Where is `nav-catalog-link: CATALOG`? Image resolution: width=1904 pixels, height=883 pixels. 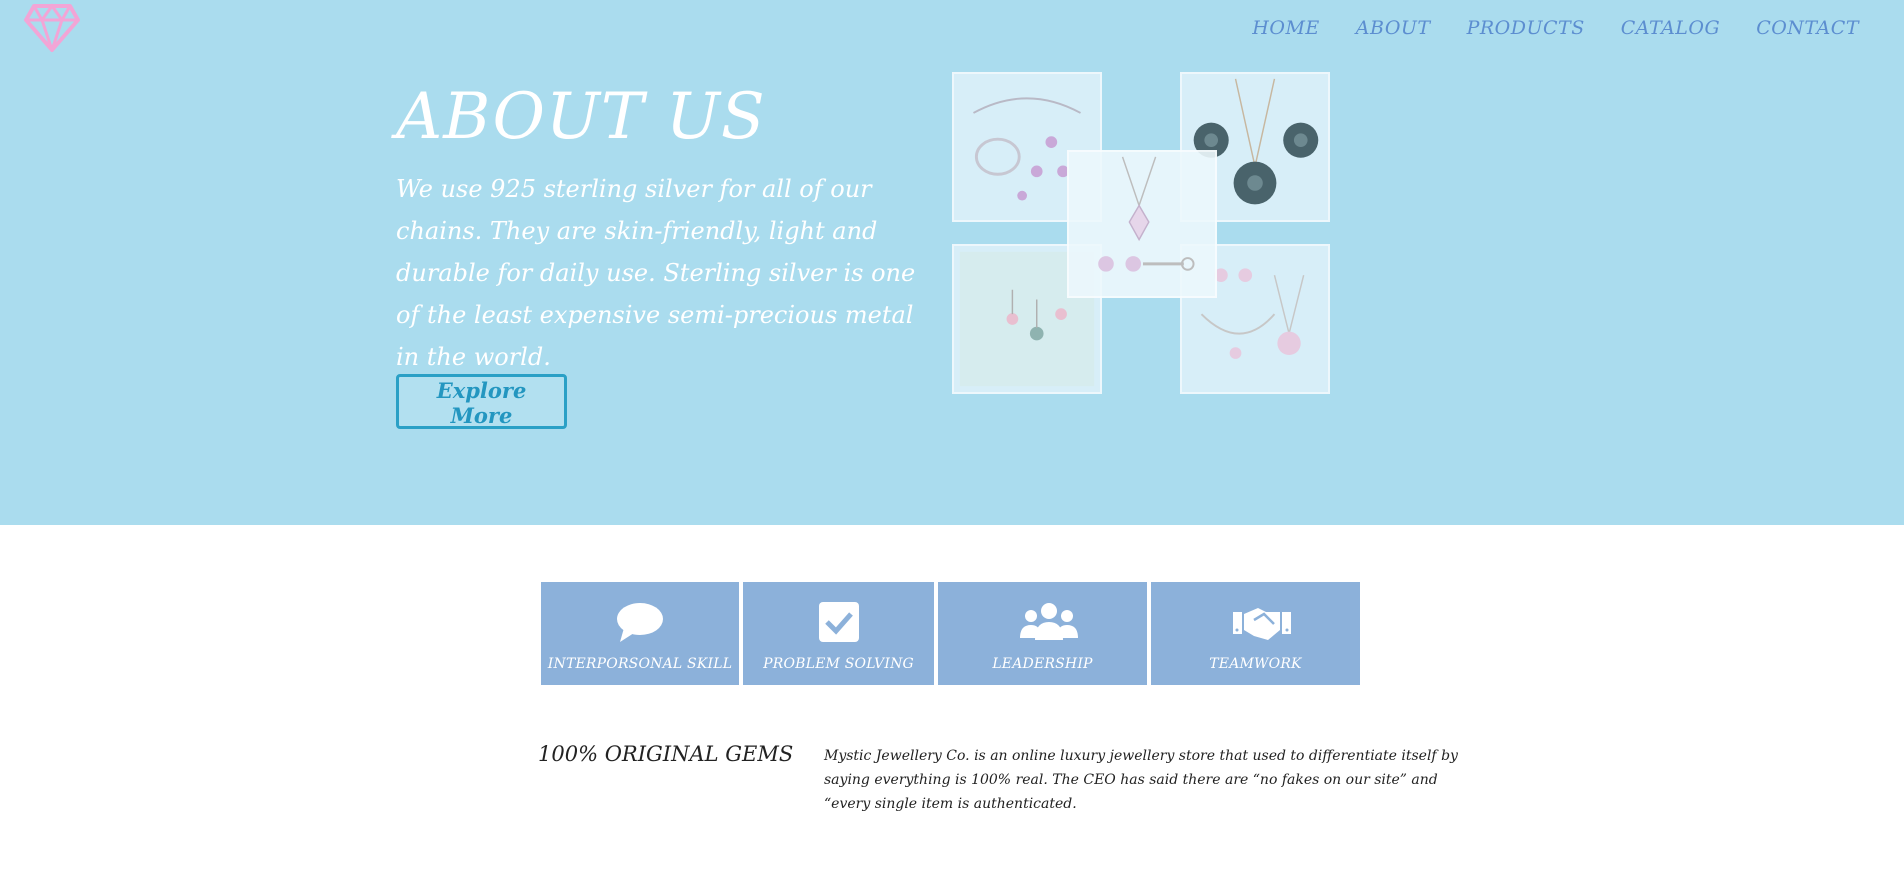 nav-catalog-link: CATALOG is located at coordinates (1670, 28).